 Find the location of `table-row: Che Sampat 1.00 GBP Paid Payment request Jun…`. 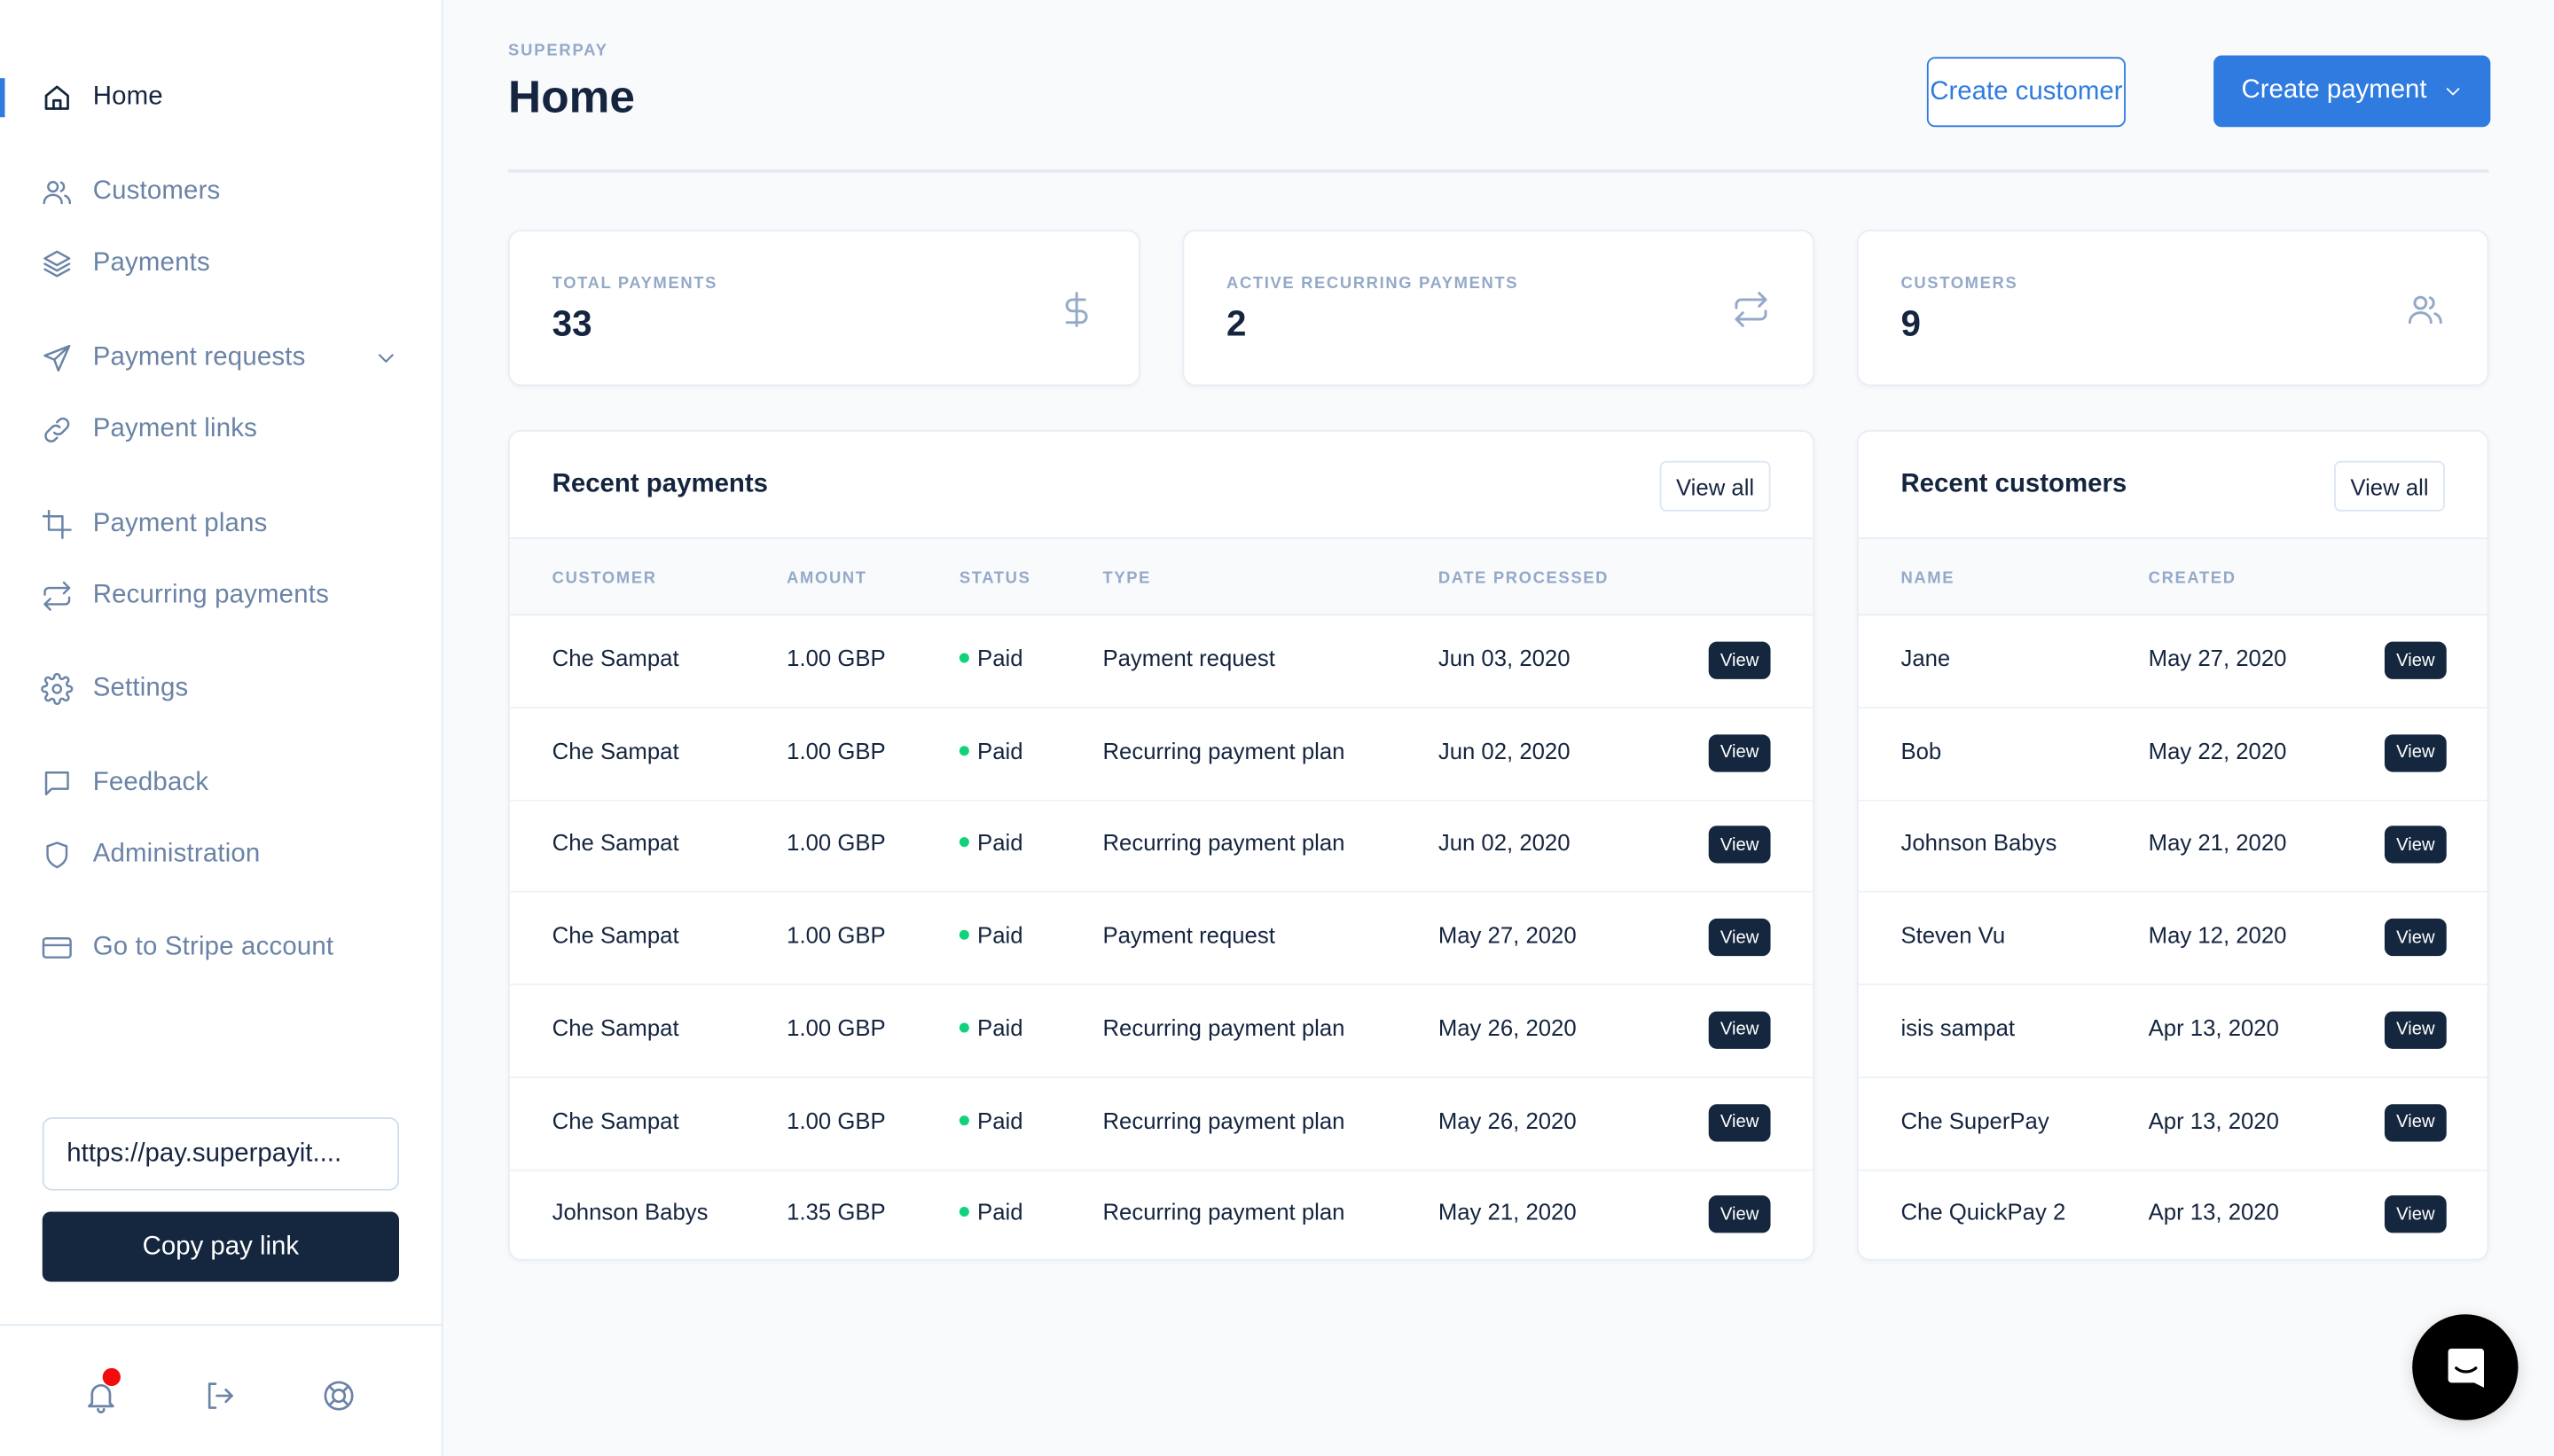

table-row: Che Sampat 1.00 GBP Paid Payment request Jun… is located at coordinates (1161, 661).